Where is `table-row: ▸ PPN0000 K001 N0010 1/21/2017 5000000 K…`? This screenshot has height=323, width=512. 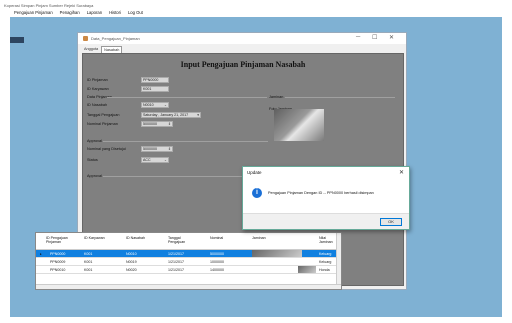 table-row: ▸ PPN0000 K001 N0010 1/21/2017 5000000 K… is located at coordinates (188, 254).